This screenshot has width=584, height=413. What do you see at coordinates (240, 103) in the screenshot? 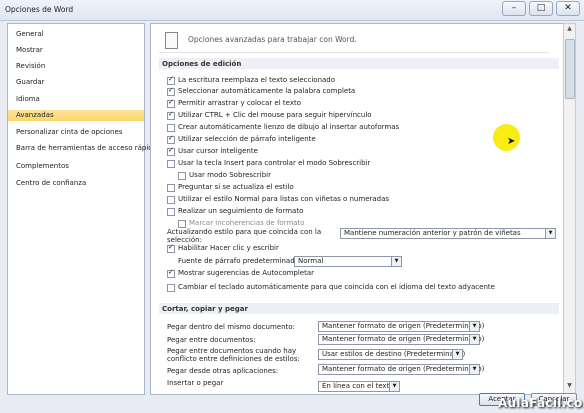
I see `option-label: Permitir arrastrar y colocar el texto` at bounding box center [240, 103].